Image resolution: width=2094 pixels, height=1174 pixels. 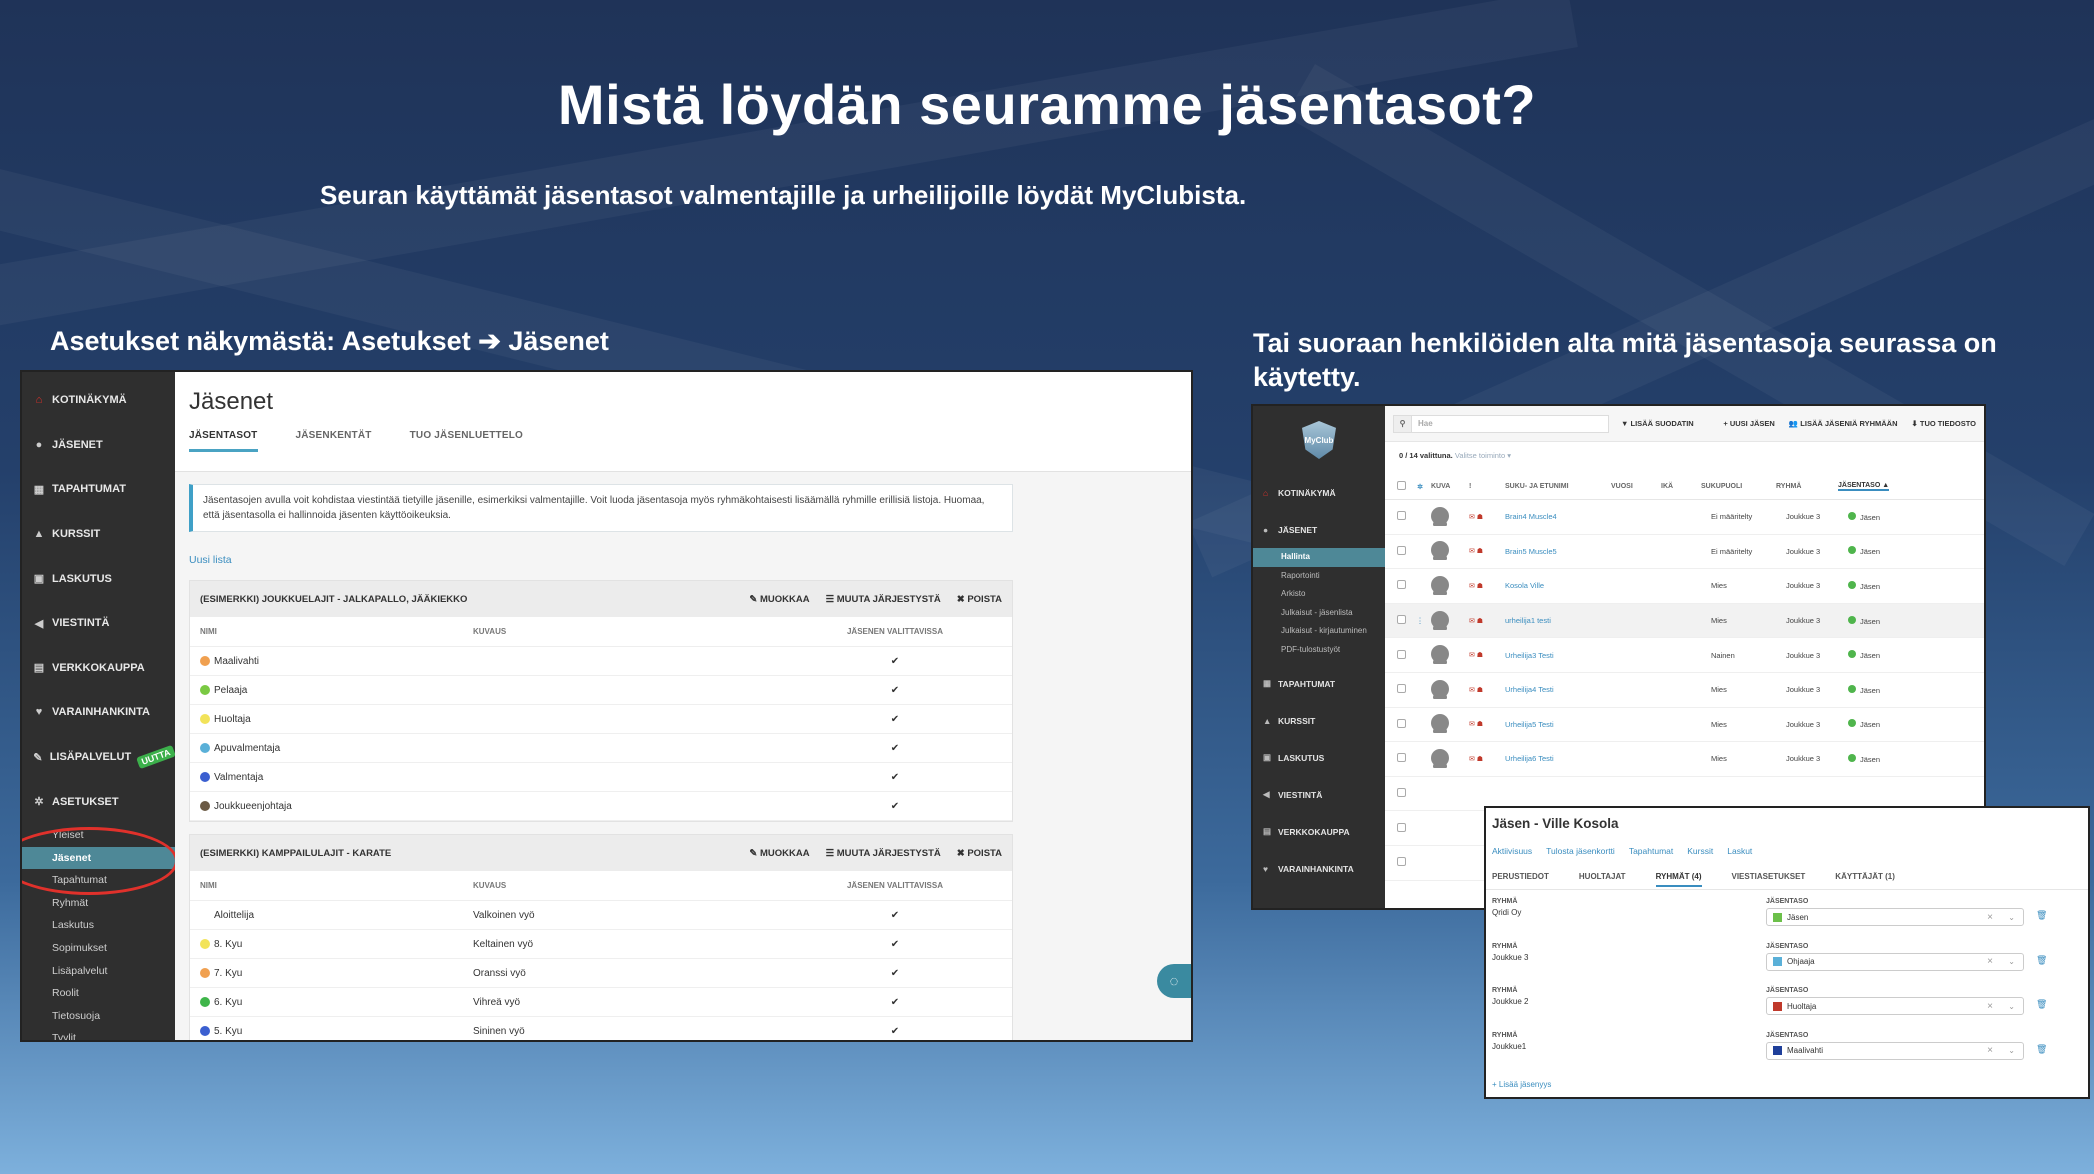 I want to click on submenu-item: Julkaisut - jäsenlista, so click(x=1319, y=613).